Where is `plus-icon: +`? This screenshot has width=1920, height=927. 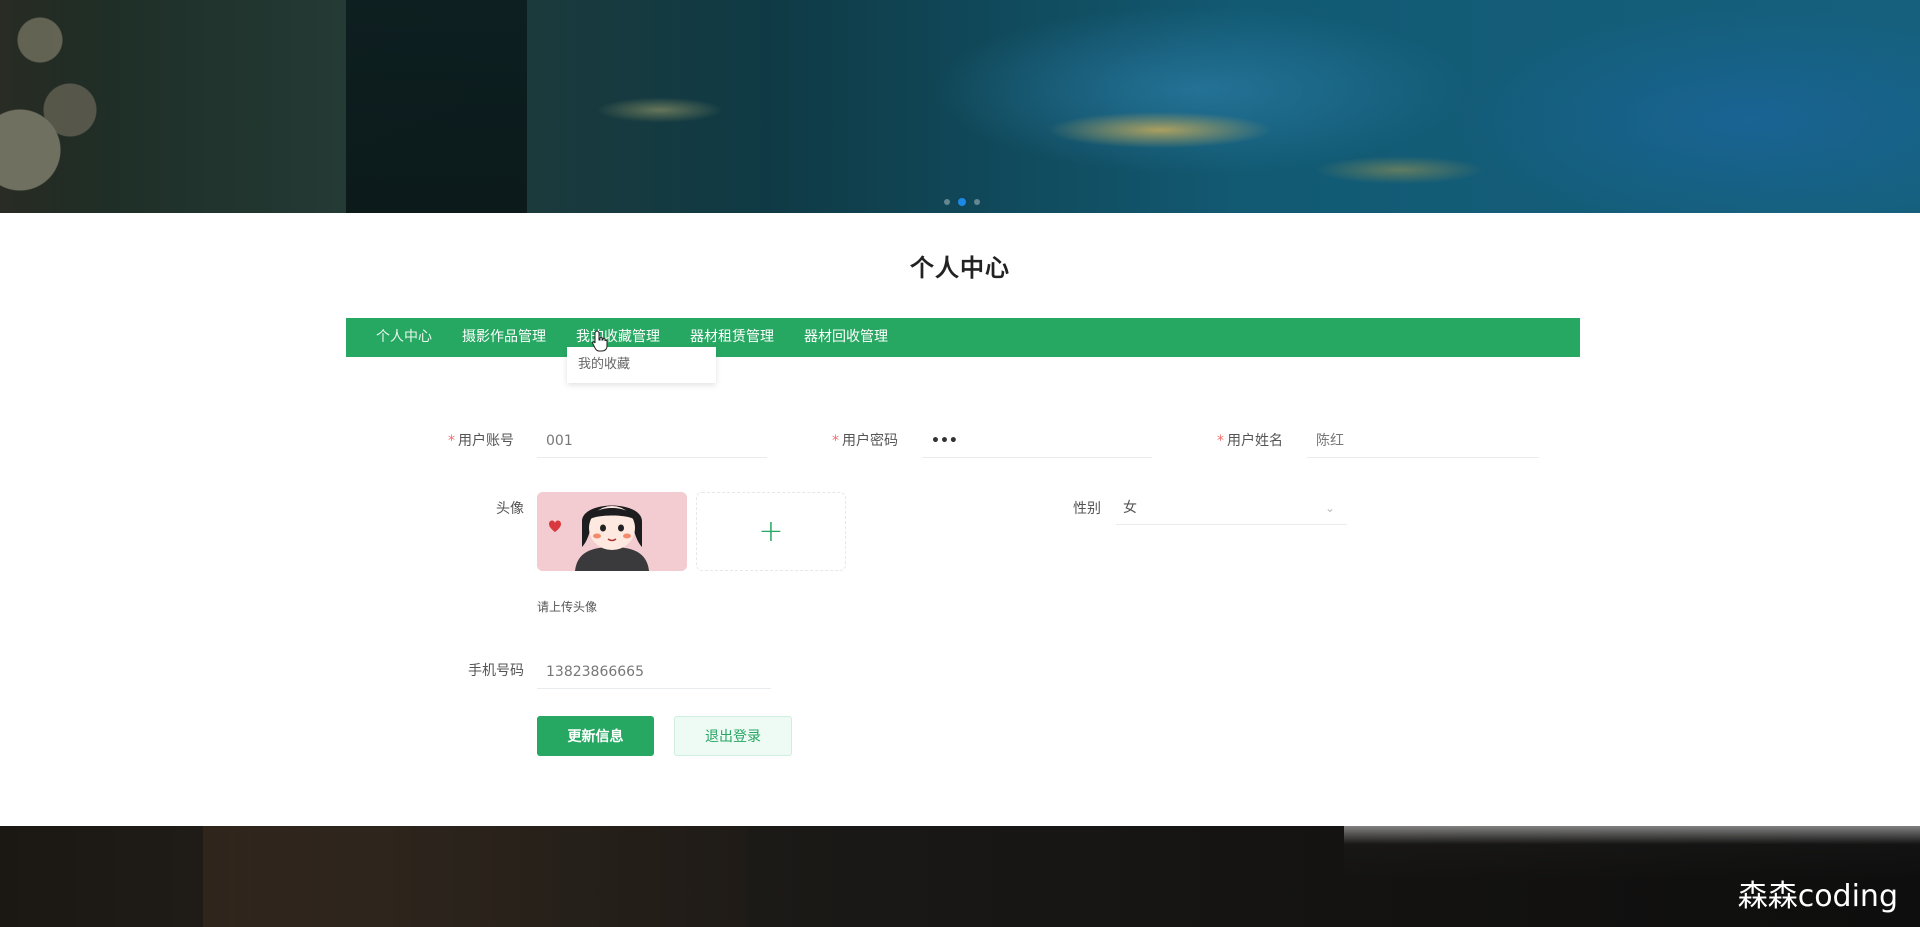
plus-icon: + is located at coordinates (771, 531).